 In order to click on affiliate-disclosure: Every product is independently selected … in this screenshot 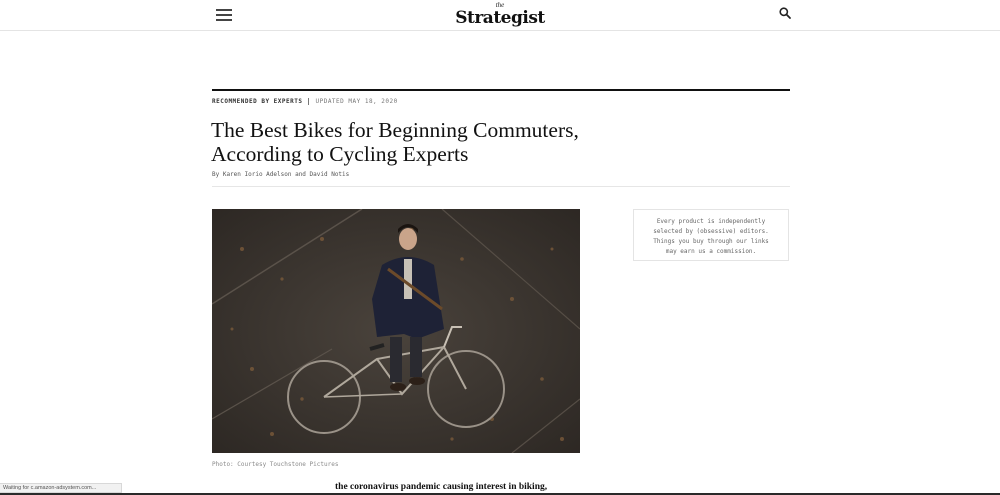, I will do `click(711, 235)`.